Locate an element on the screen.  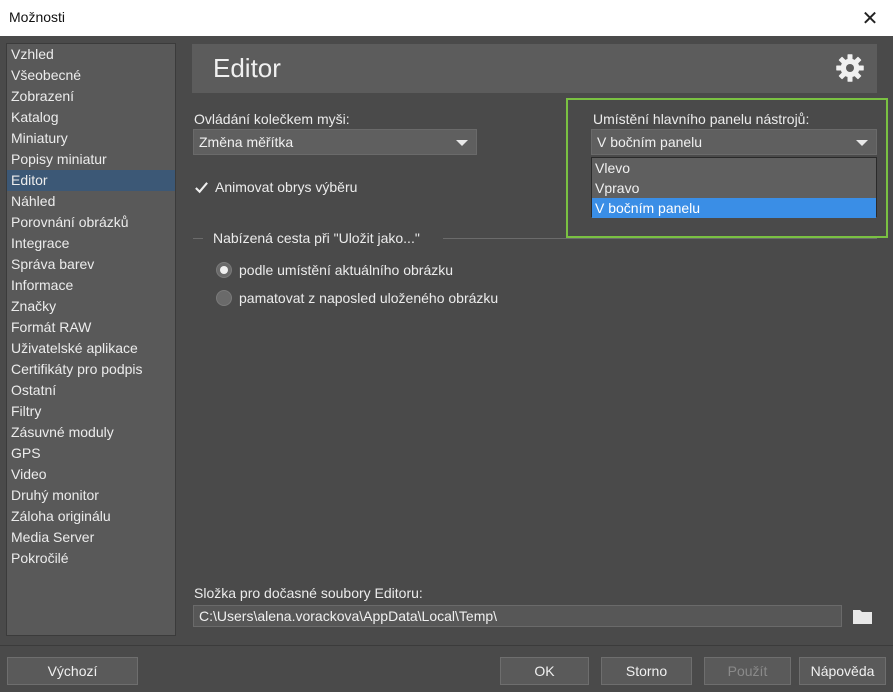
section-header: Editor is located at coordinates (534, 68).